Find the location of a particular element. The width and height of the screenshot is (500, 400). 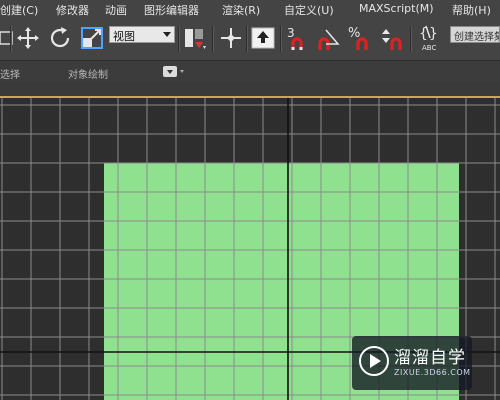

reference-coordinate-value: 视图 is located at coordinates (124, 36).